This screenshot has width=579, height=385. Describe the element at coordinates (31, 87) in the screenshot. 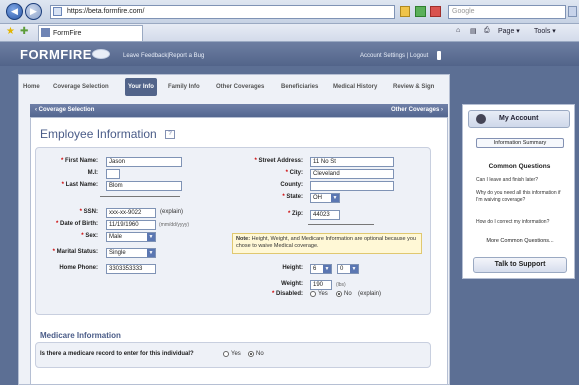

I see `tab-home: Home` at that location.